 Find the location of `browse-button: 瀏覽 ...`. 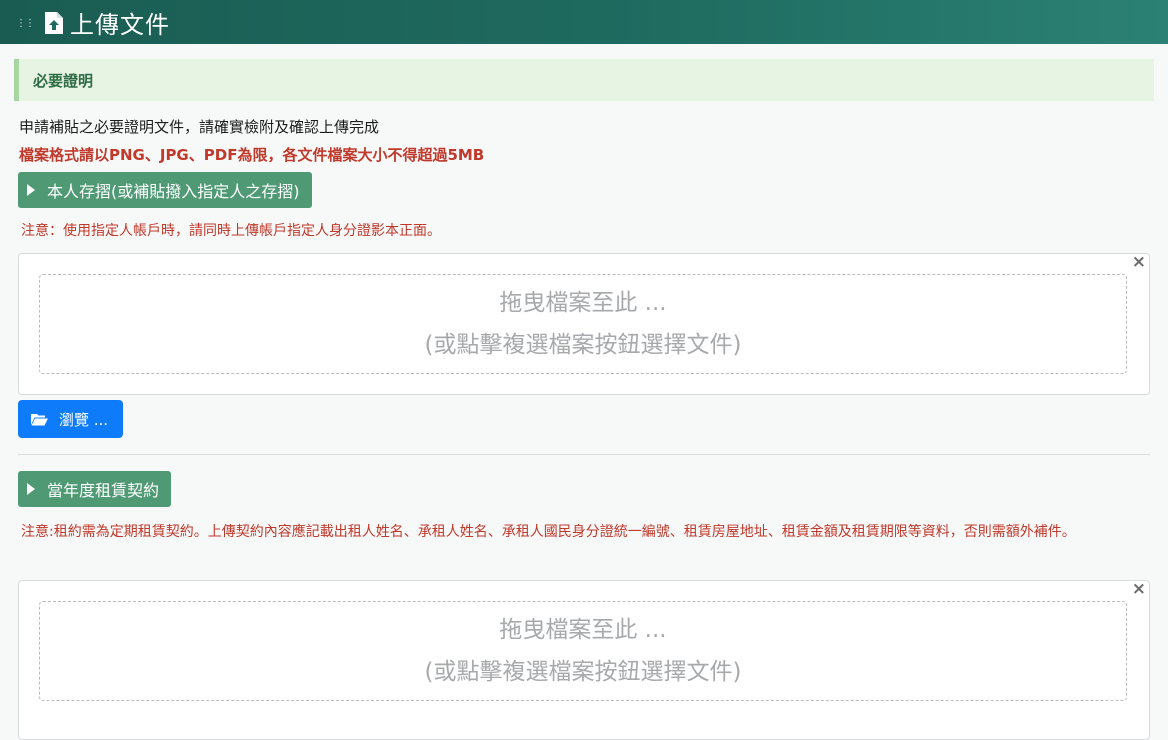

browse-button: 瀏覽 ... is located at coordinates (70, 419).